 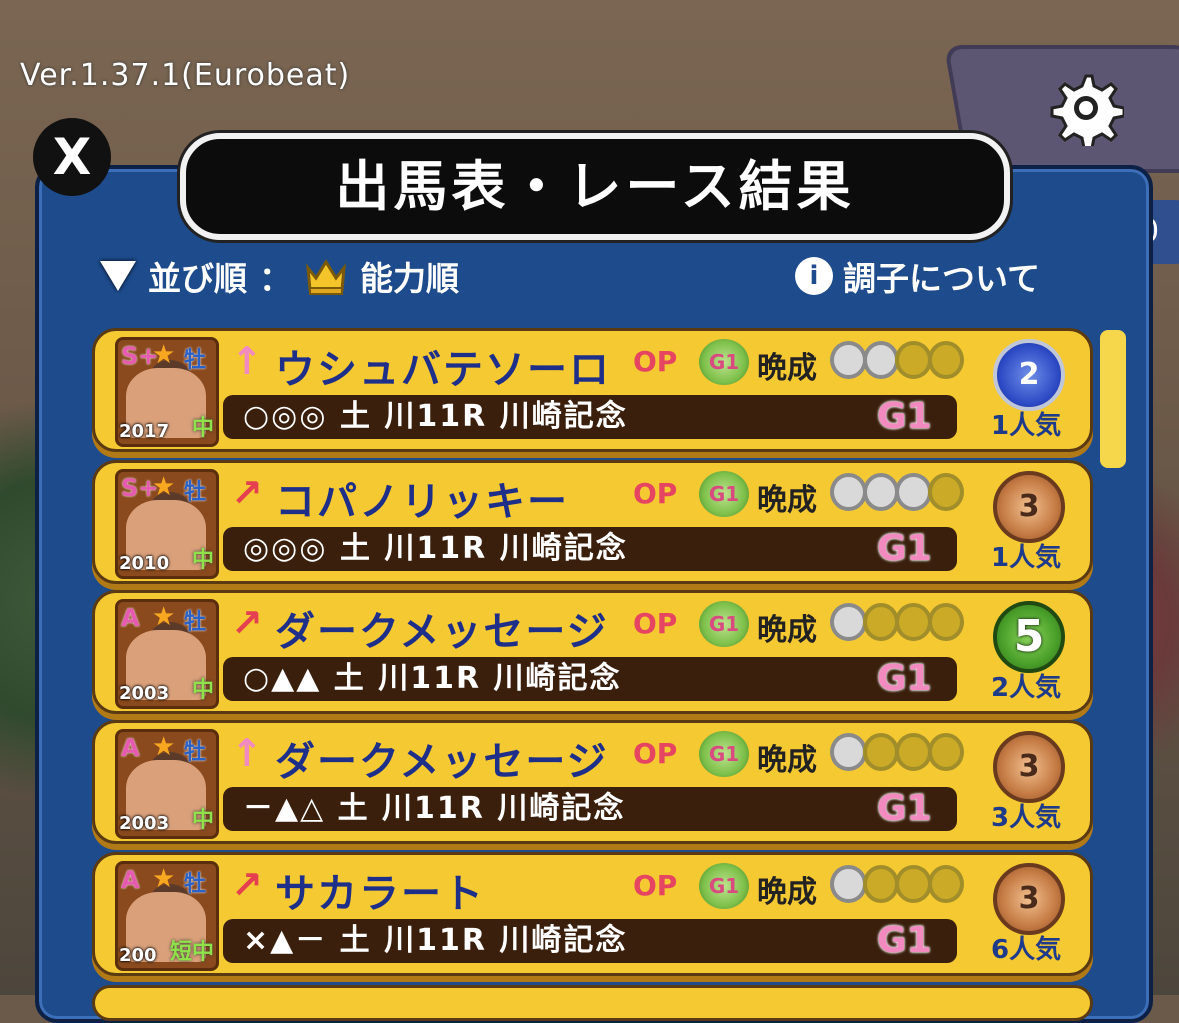 I want to click on horse-name: ウシュバテソーロ, so click(x=443, y=370).